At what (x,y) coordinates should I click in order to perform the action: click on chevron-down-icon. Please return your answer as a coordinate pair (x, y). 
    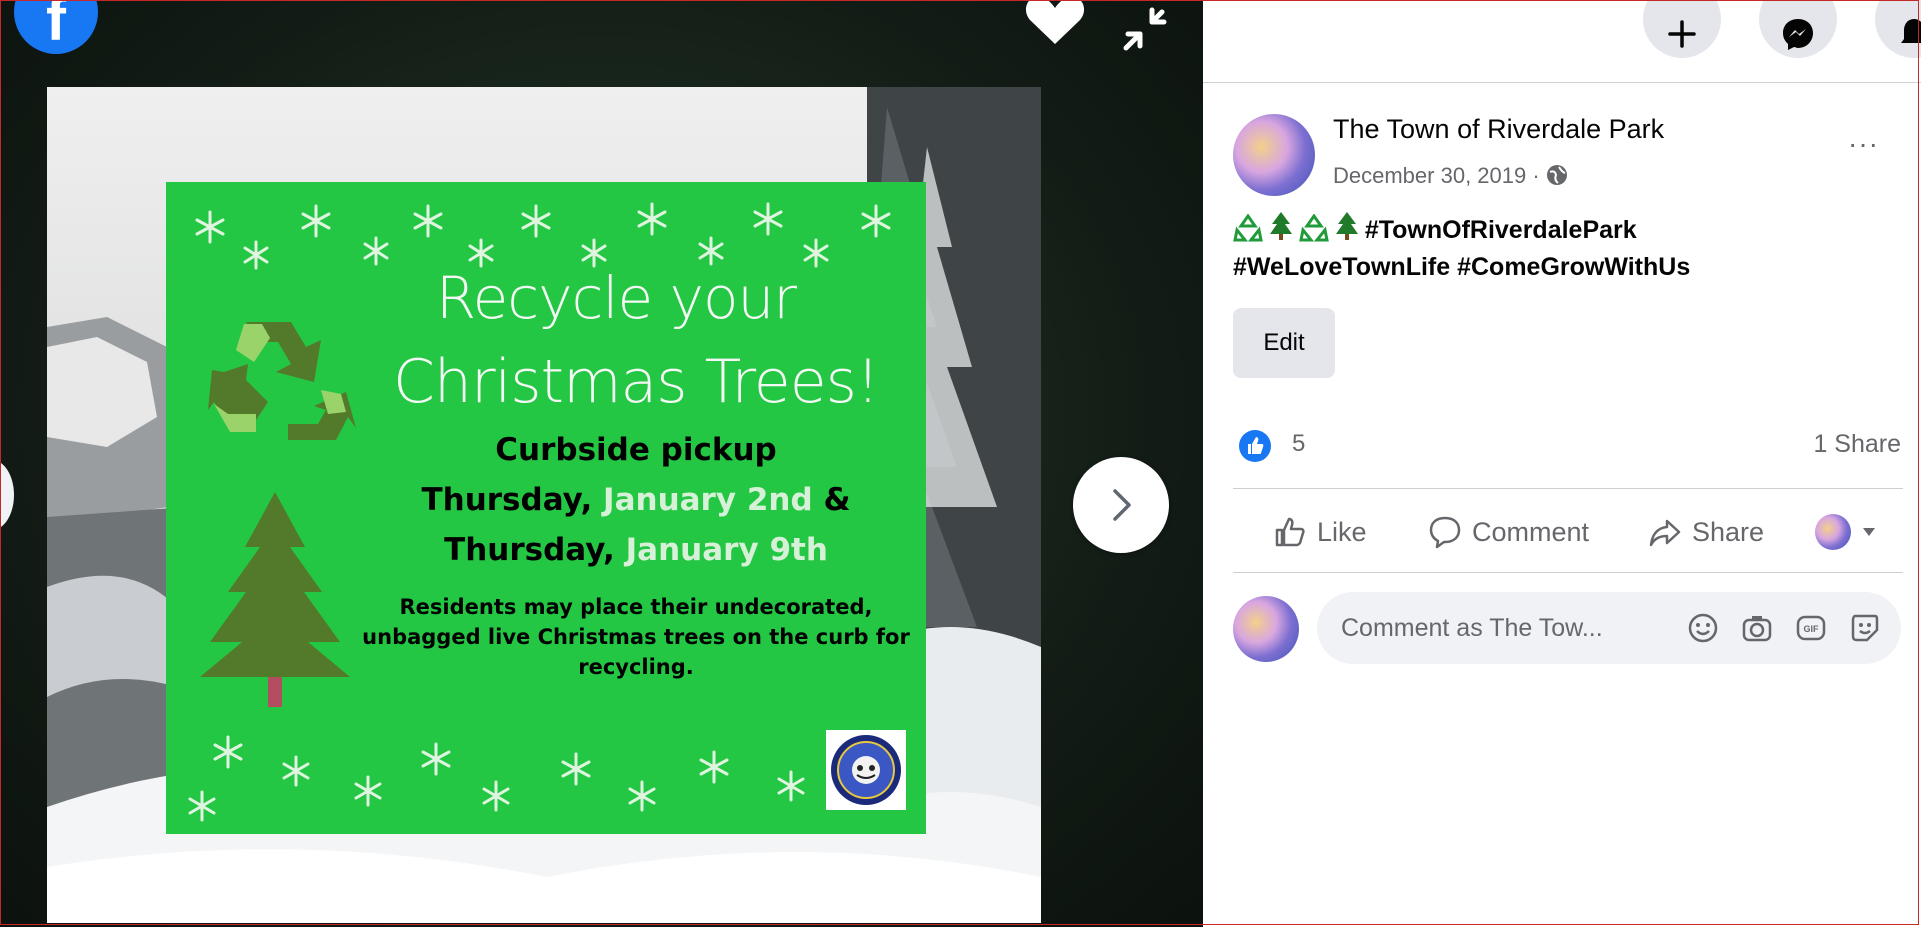
    Looking at the image, I should click on (1869, 532).